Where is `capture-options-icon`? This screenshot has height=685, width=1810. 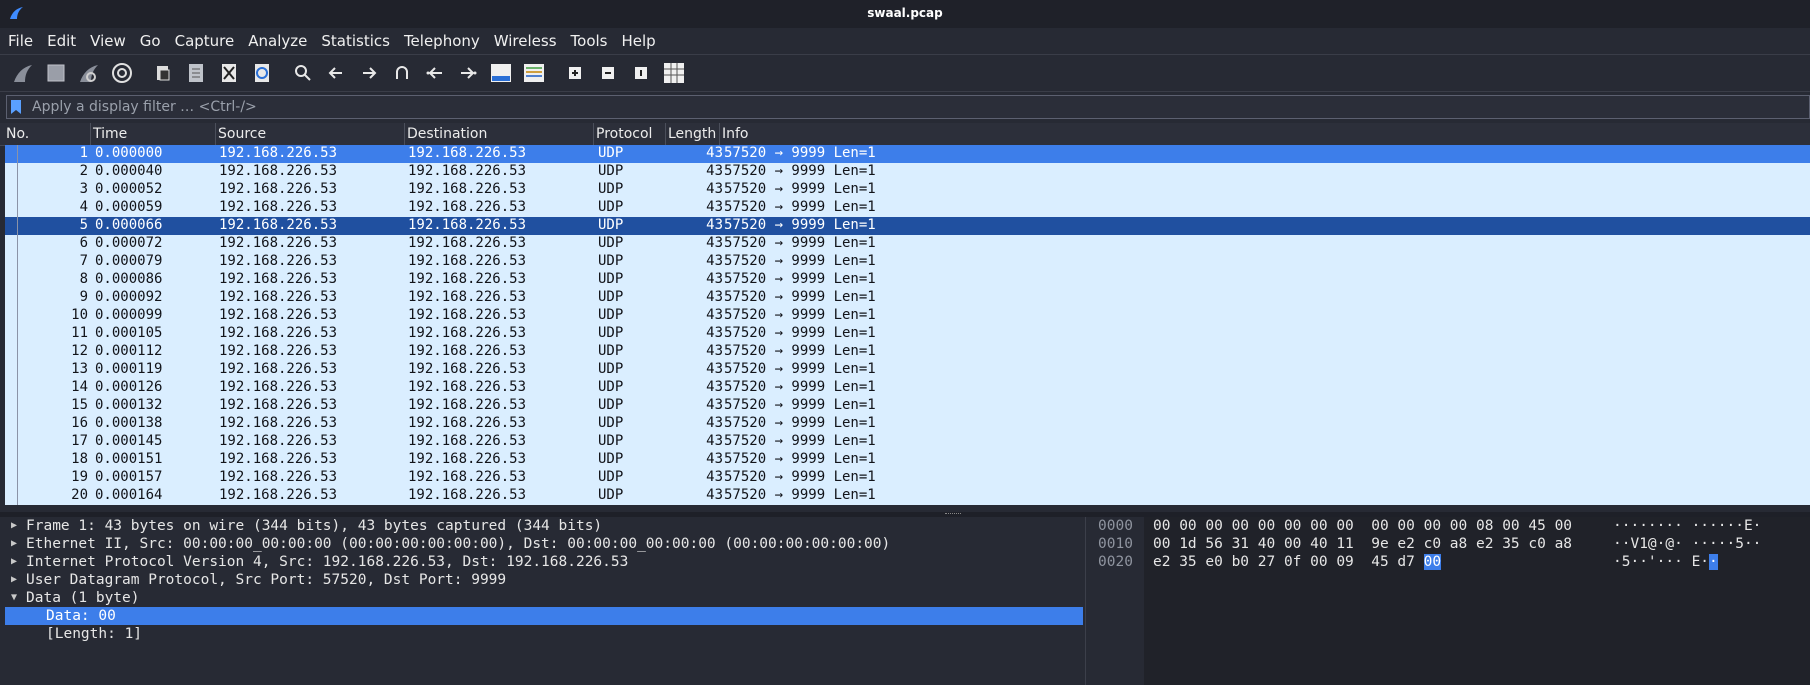 capture-options-icon is located at coordinates (122, 73).